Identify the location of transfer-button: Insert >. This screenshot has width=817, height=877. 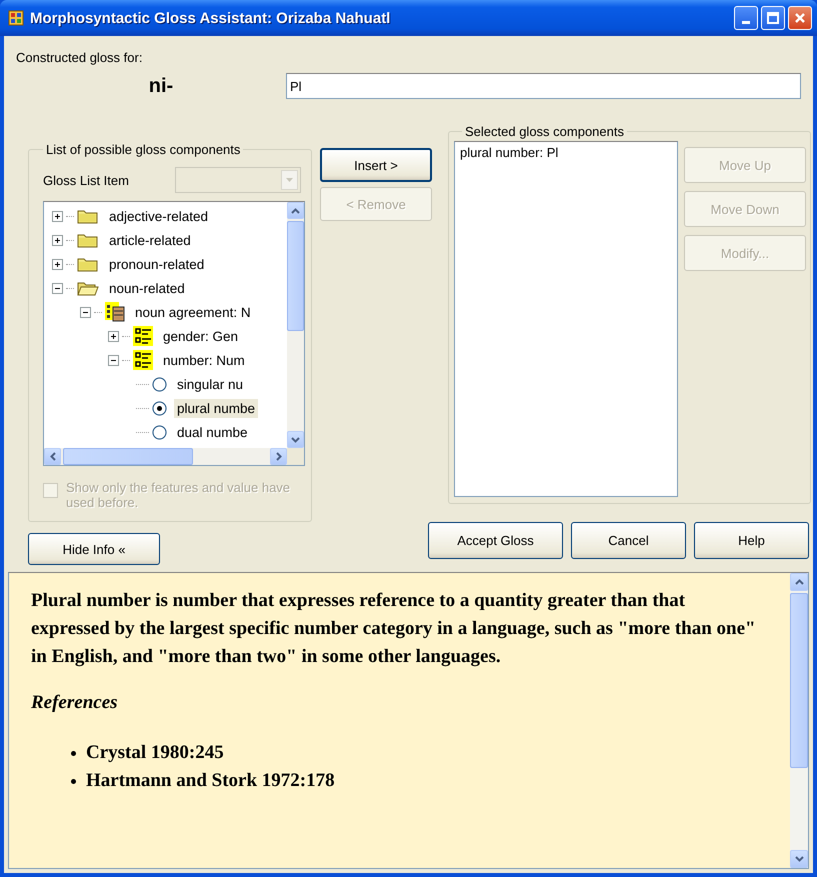
(376, 165).